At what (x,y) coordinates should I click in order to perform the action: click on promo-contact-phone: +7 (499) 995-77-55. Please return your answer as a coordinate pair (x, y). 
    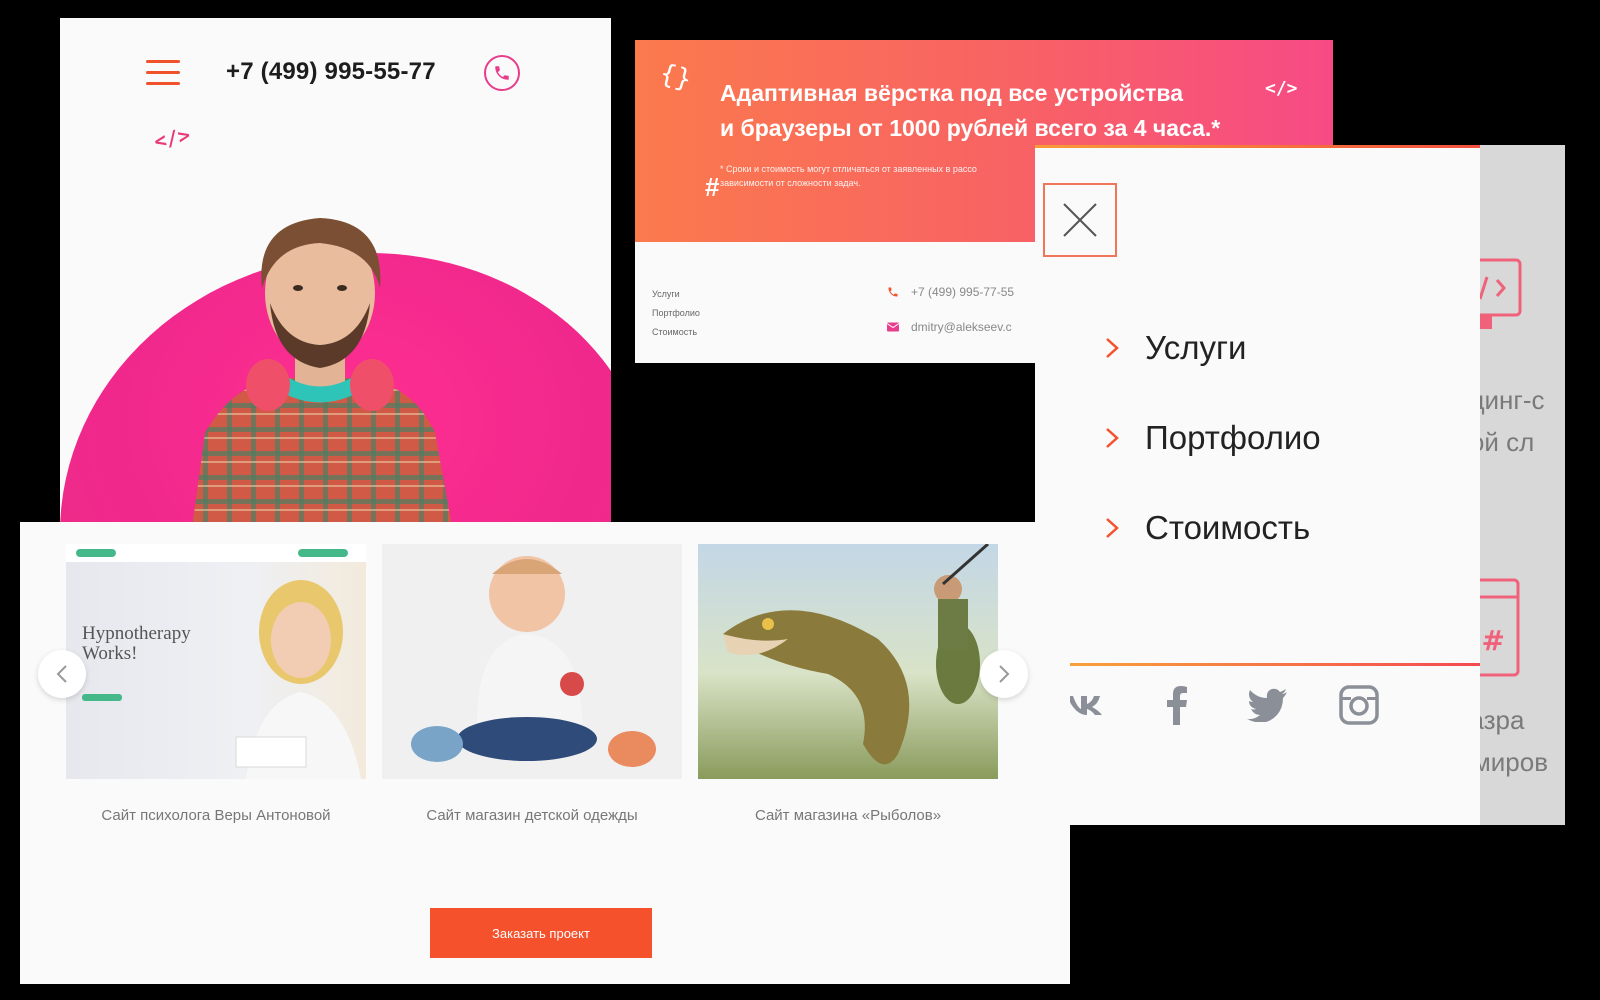
    Looking at the image, I should click on (962, 292).